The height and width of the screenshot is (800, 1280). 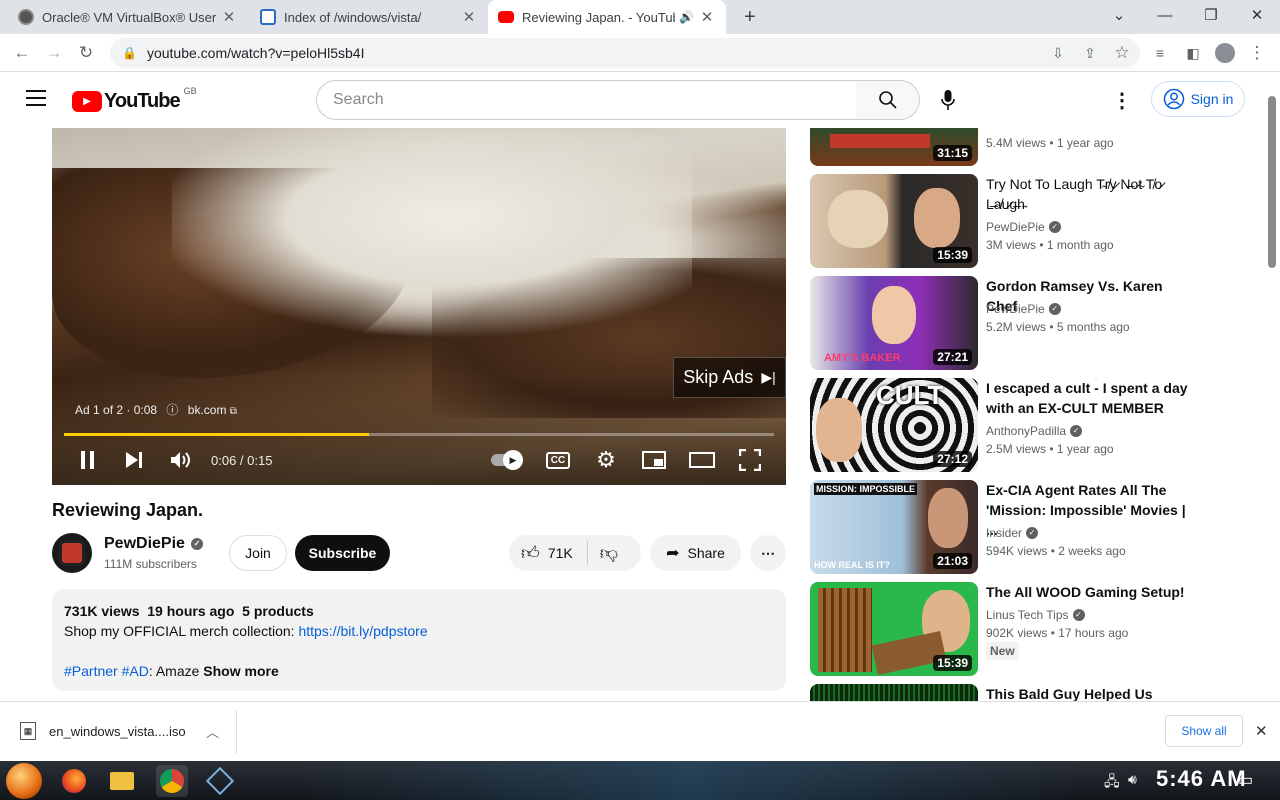 What do you see at coordinates (888, 100) in the screenshot?
I see `search-button` at bounding box center [888, 100].